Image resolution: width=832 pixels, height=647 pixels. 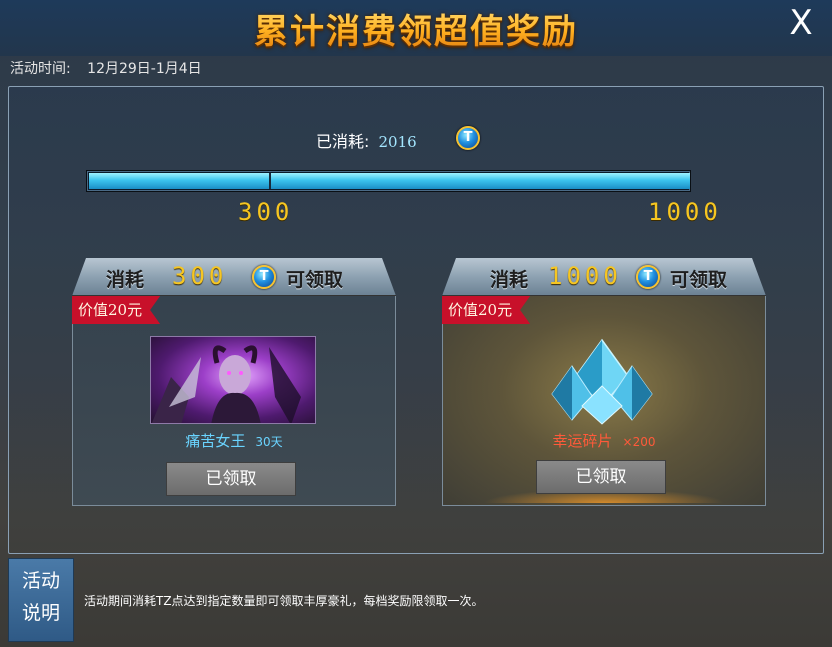 What do you see at coordinates (40, 69) in the screenshot?
I see `activity-time-label: 活动时间:` at bounding box center [40, 69].